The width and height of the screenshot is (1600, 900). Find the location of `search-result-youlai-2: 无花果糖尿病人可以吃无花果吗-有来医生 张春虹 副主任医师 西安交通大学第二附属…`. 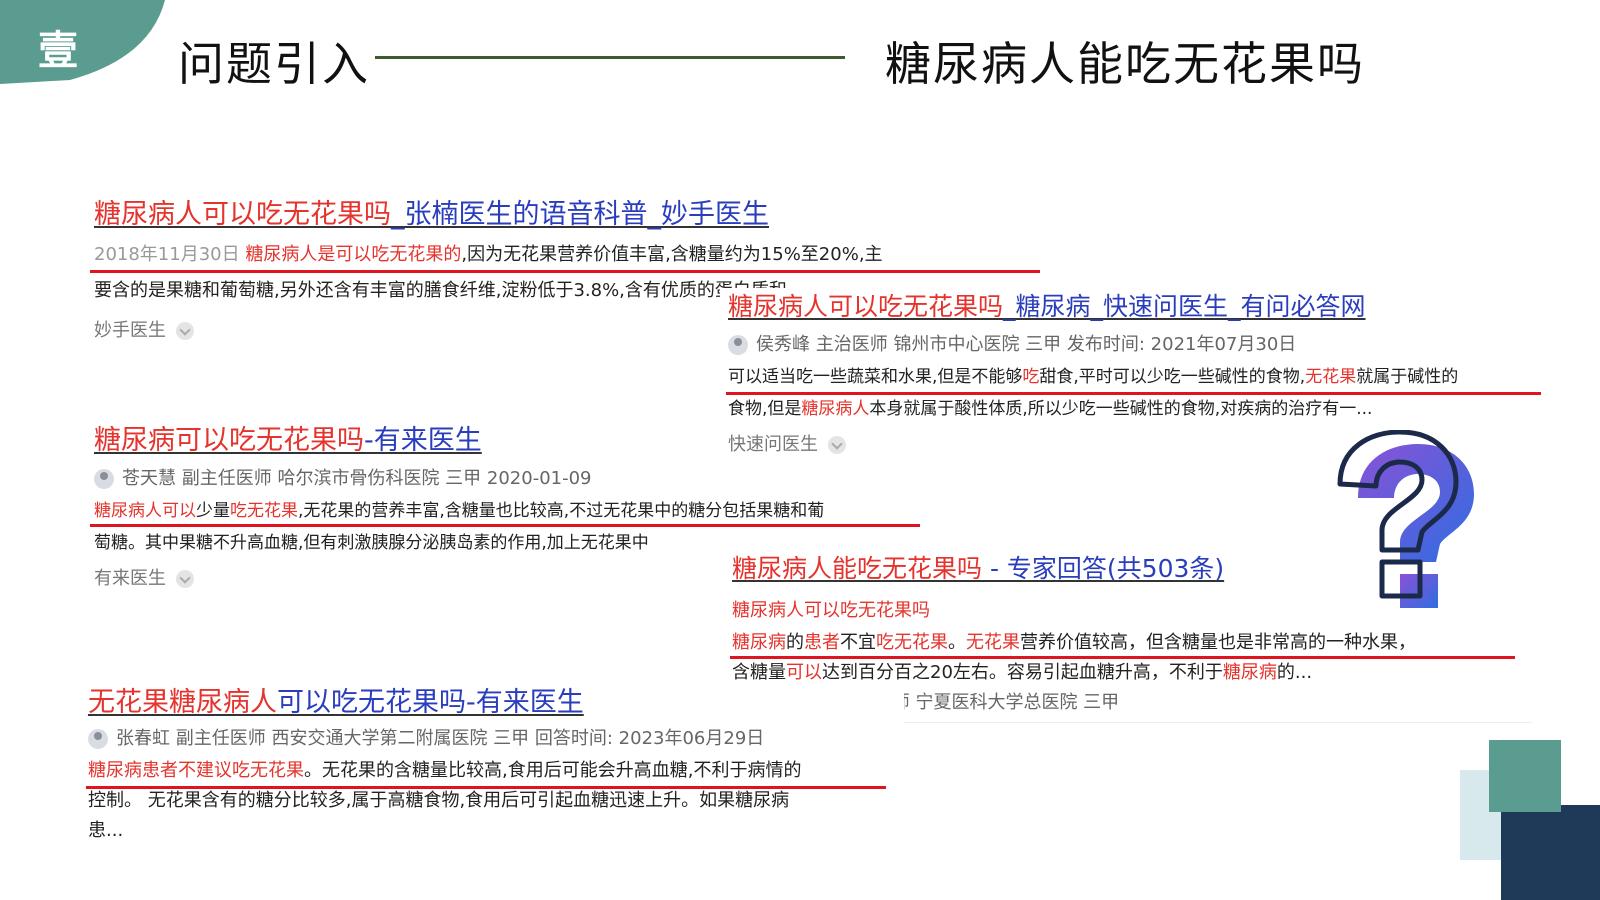

search-result-youlai-2: 无花果糖尿病人可以吃无花果吗-有来医生 张春虹 副主任医师 西安交通大学第二附属… is located at coordinates (494, 774).